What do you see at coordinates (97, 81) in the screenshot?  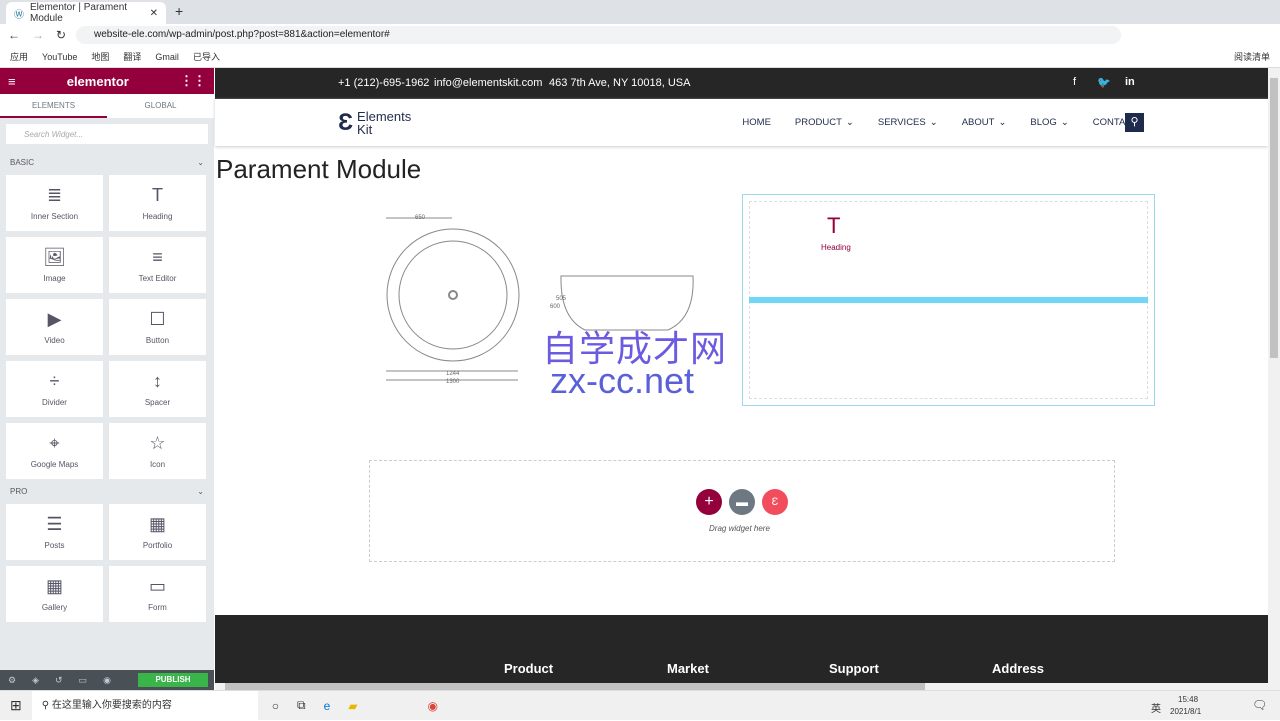 I see `brand: elementor` at bounding box center [97, 81].